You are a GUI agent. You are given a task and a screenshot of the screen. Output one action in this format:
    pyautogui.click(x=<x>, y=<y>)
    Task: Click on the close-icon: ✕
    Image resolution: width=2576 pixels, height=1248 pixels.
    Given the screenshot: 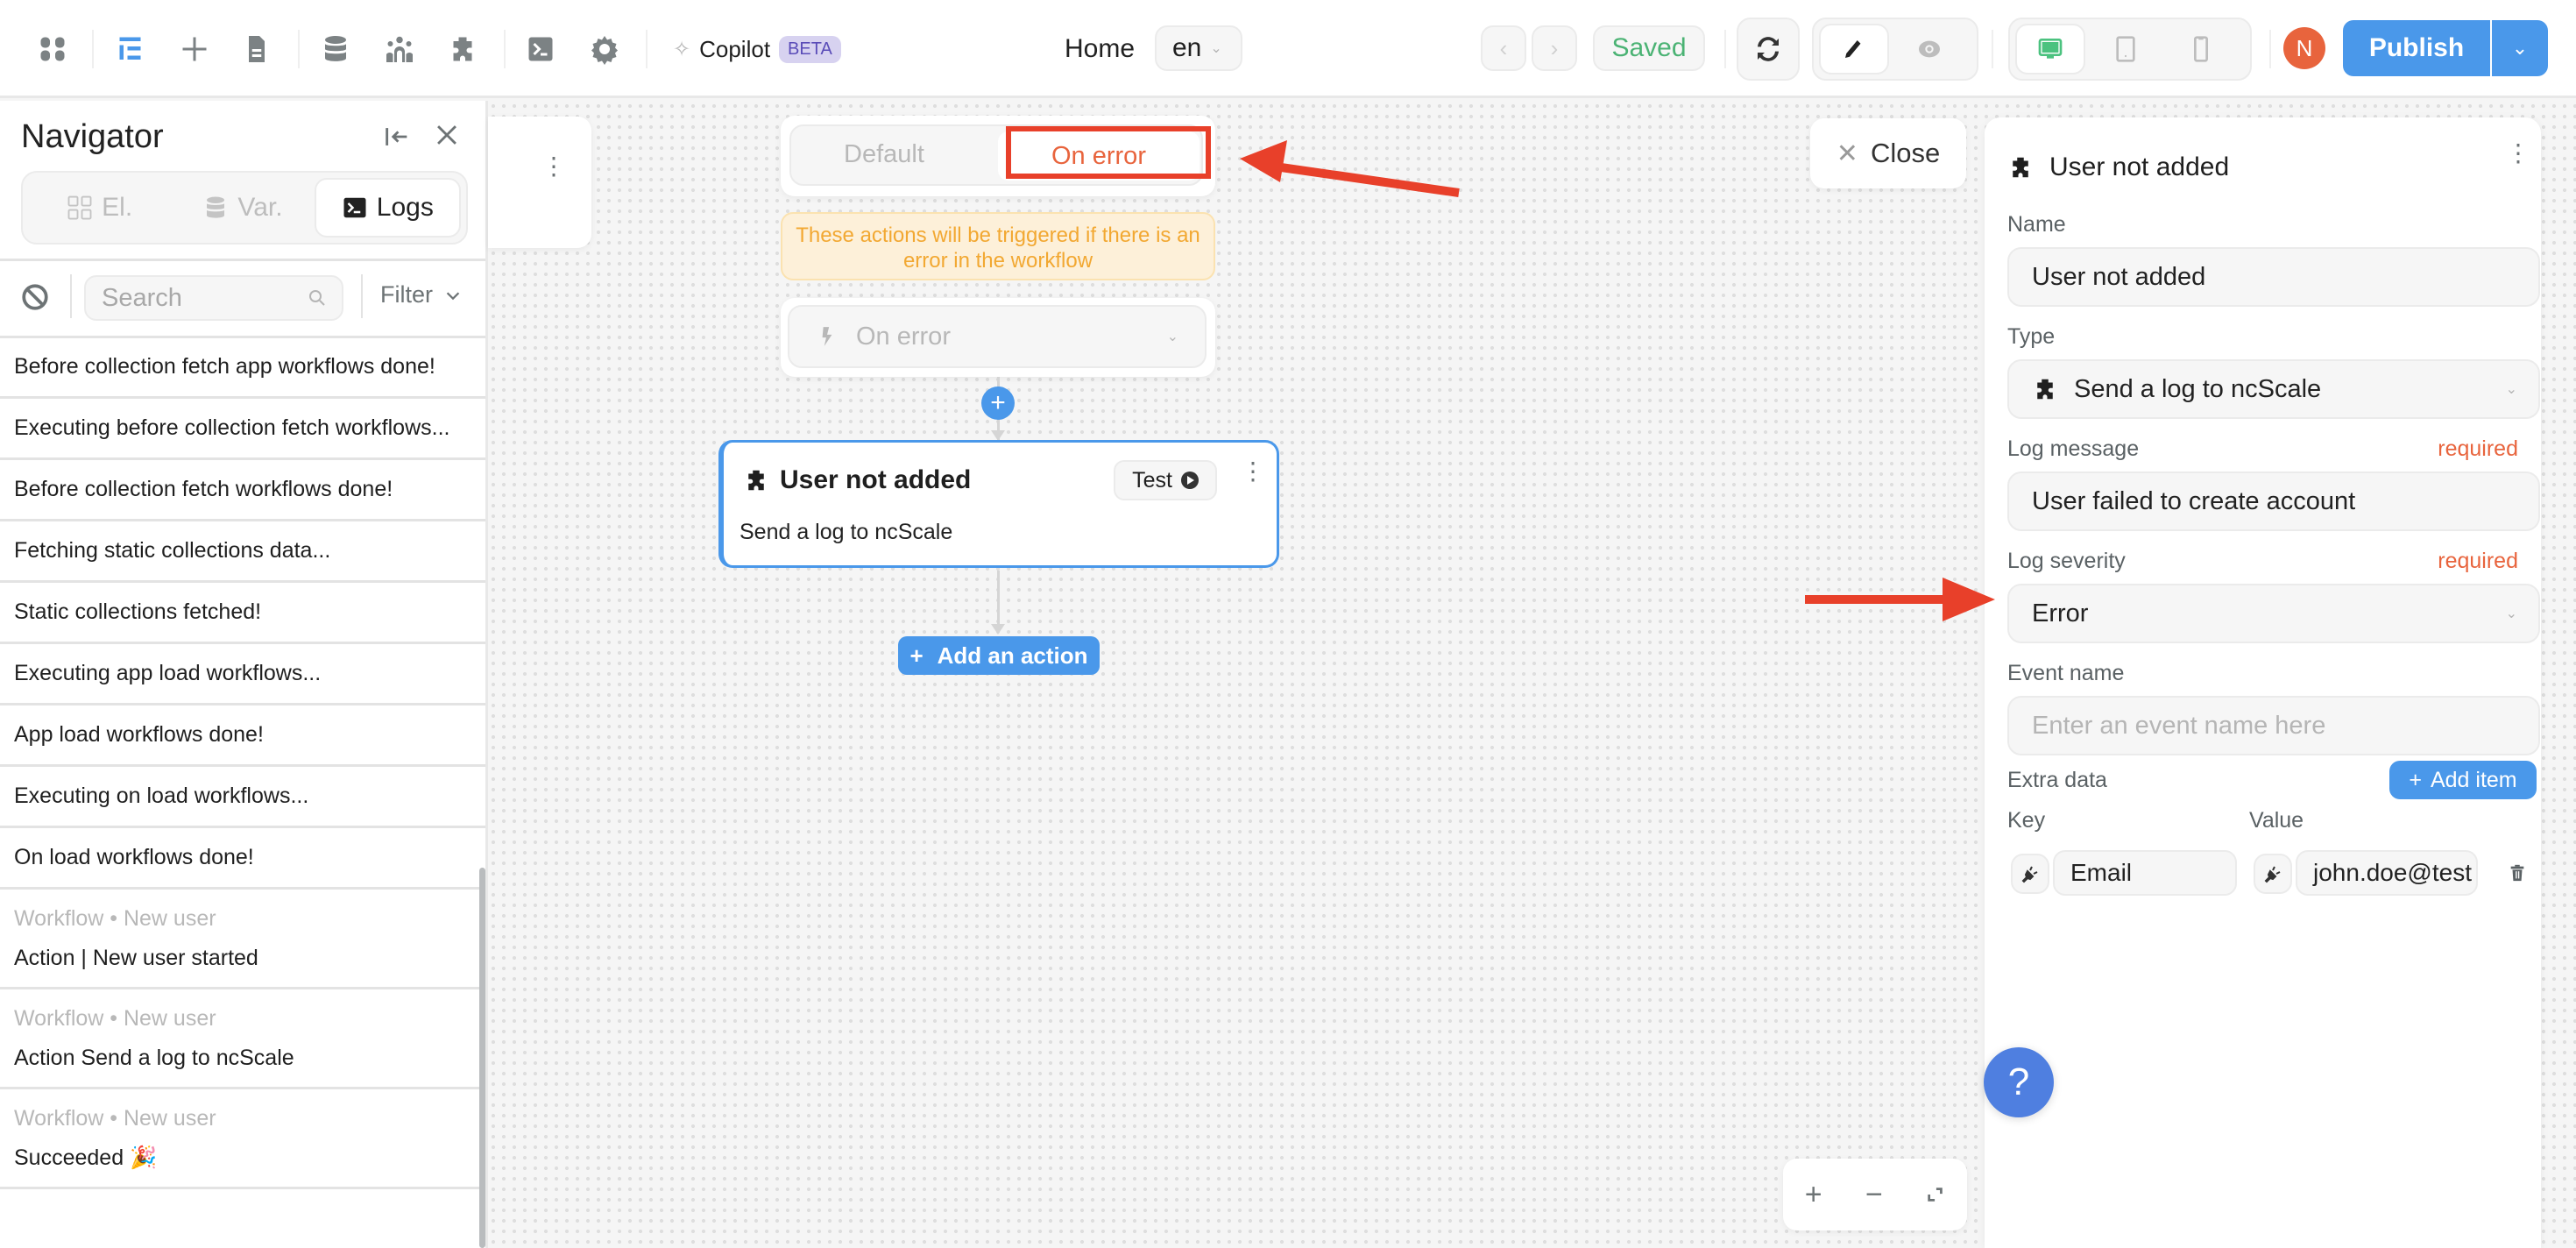 What is the action you would take?
    pyautogui.click(x=1847, y=153)
    